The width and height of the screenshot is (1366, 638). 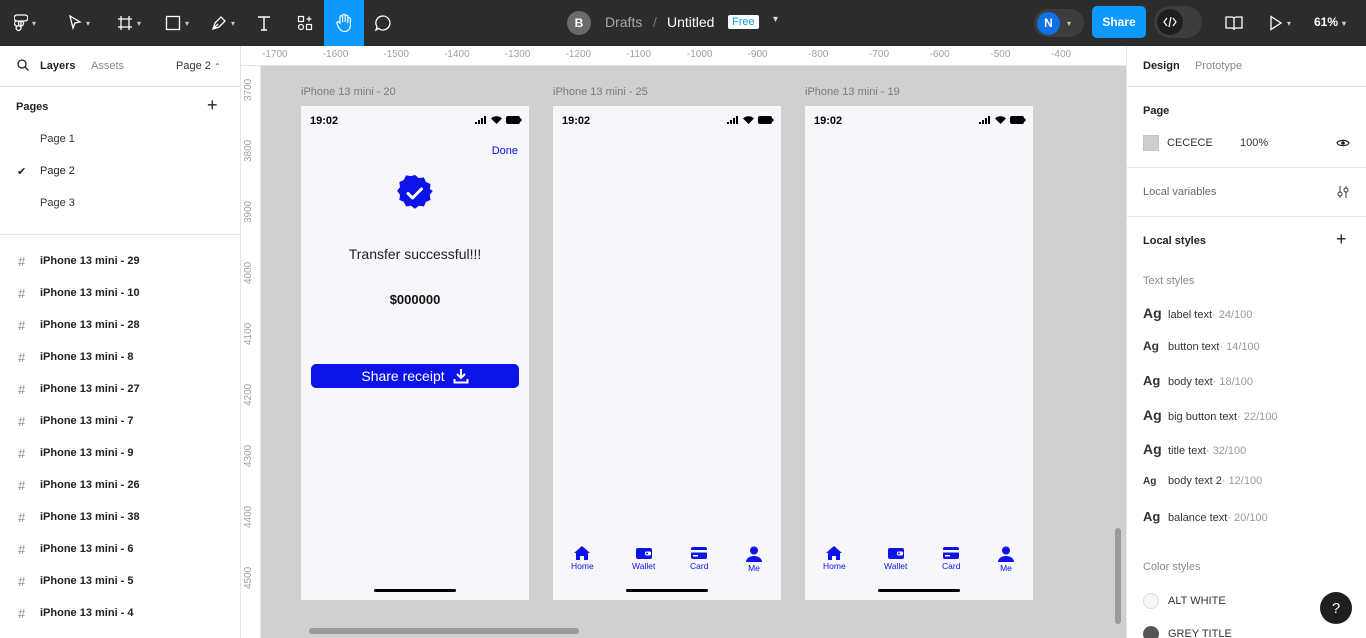 What do you see at coordinates (198, 66) in the screenshot?
I see `page-selector: Page 2 ⌃` at bounding box center [198, 66].